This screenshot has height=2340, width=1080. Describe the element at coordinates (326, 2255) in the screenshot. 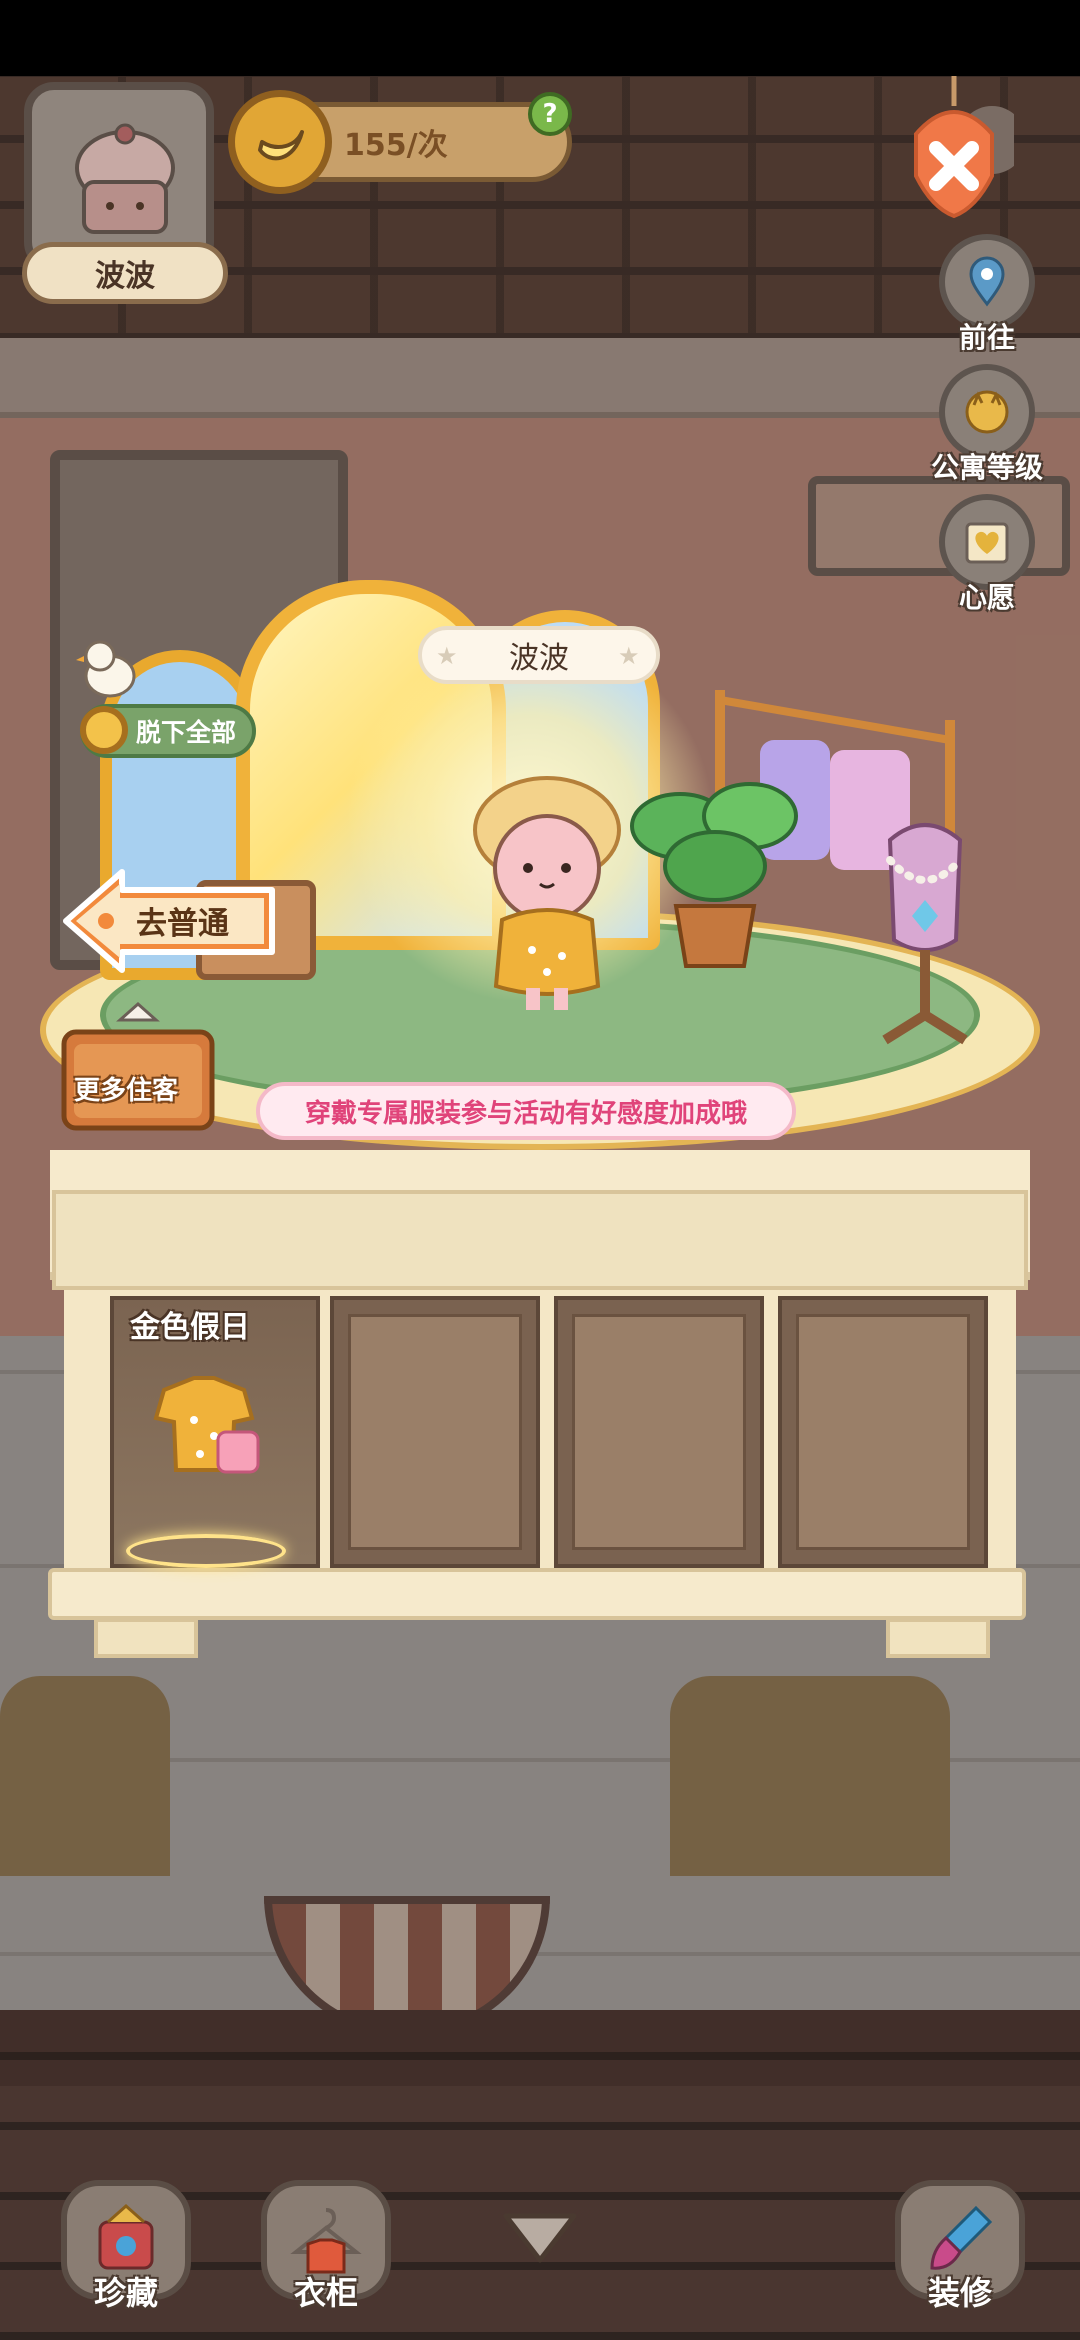

I see `wardrobe-button: 衣柜` at that location.